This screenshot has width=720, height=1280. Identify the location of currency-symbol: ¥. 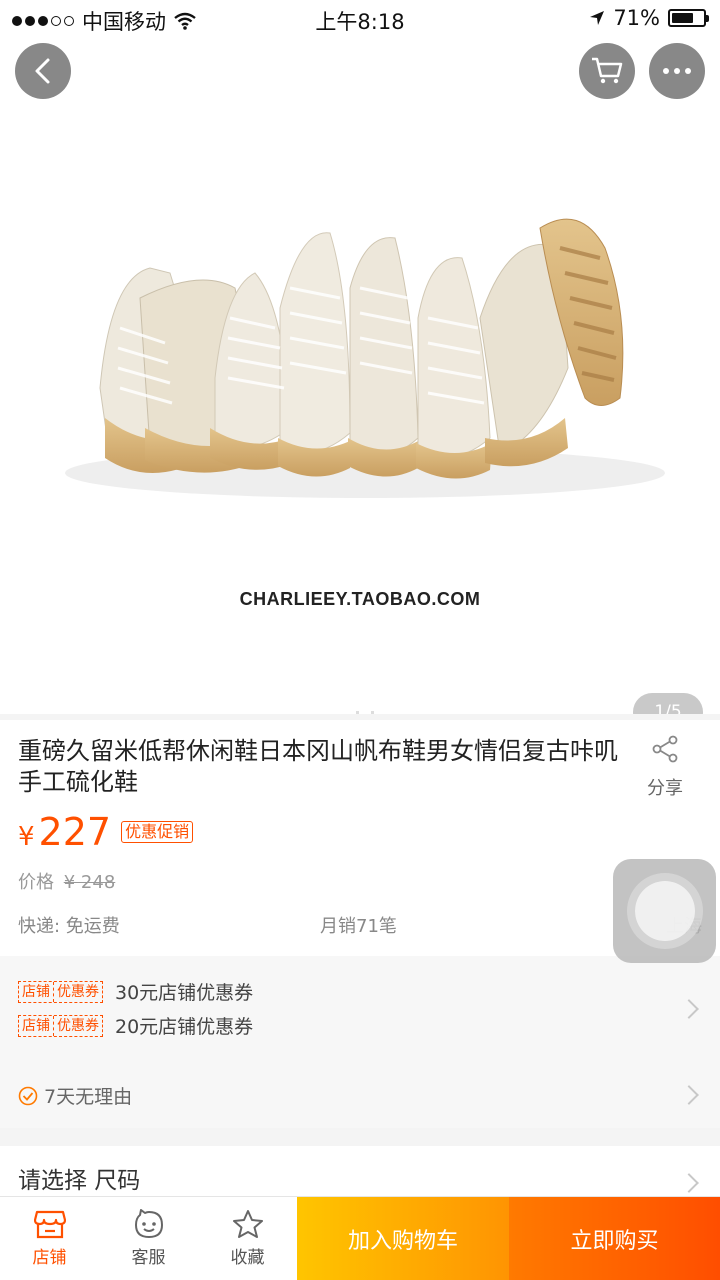
(26, 837).